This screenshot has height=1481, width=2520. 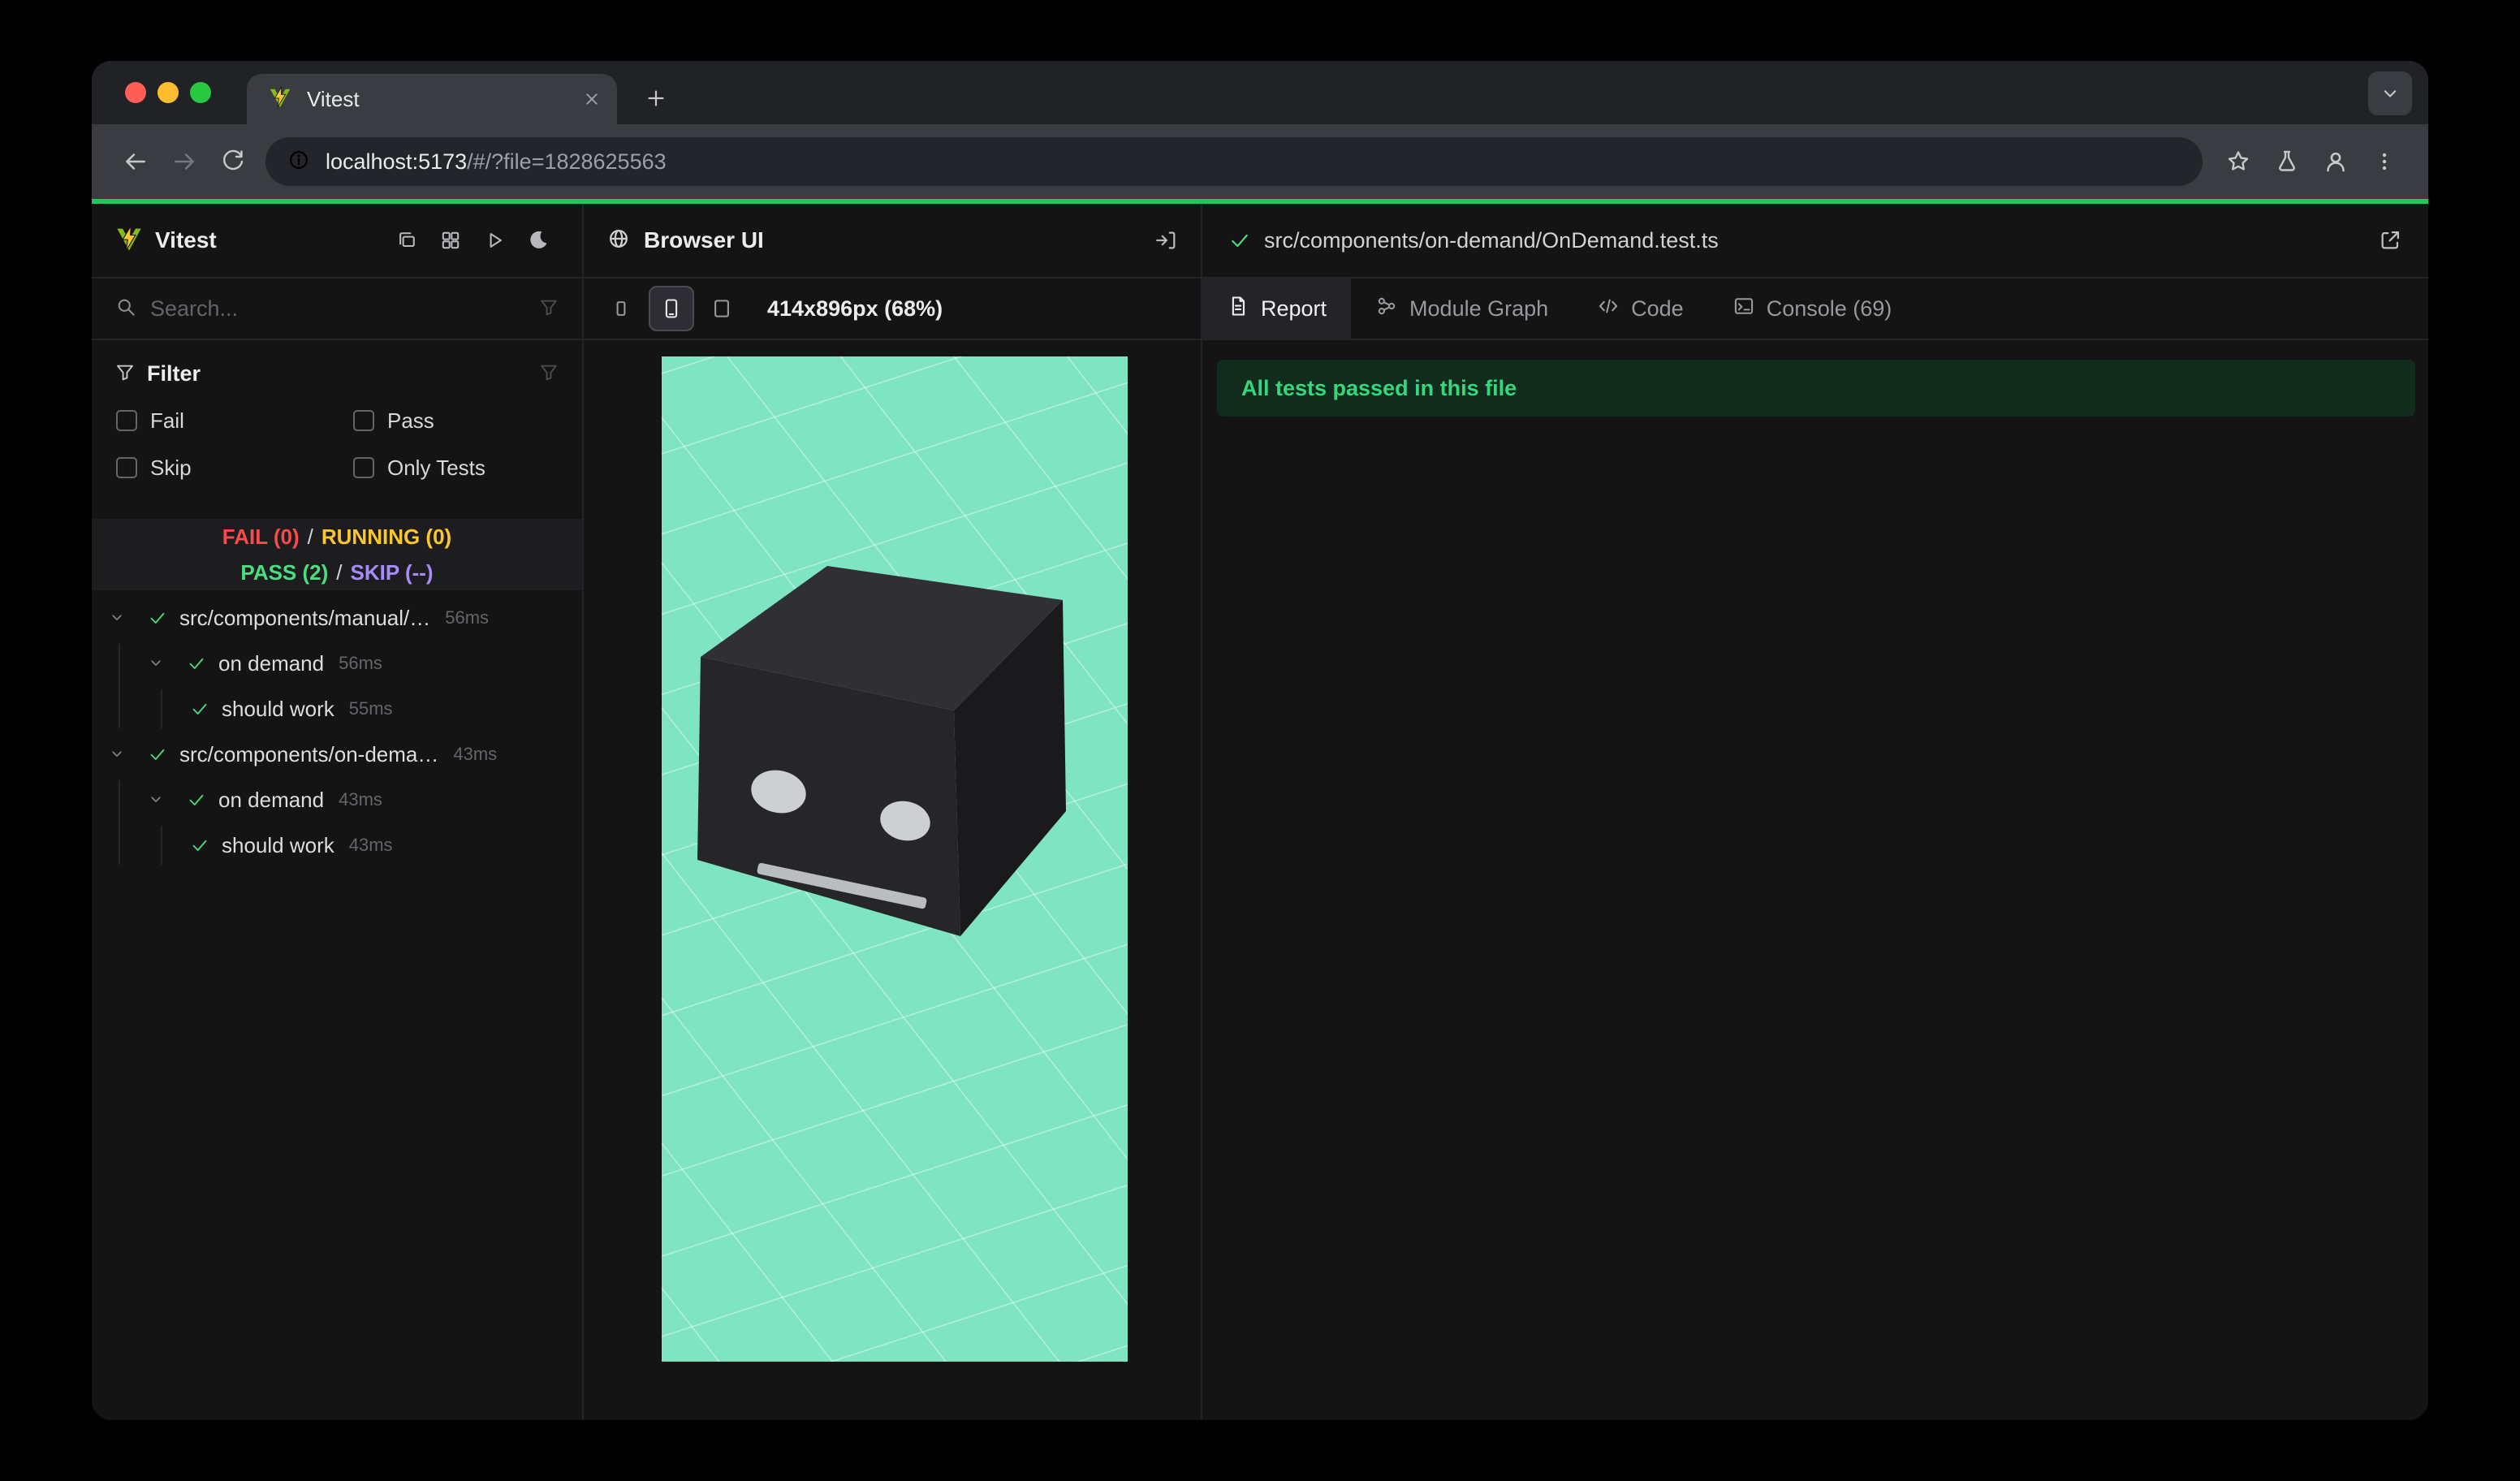 What do you see at coordinates (2287, 161) in the screenshot?
I see `labs-flask-icon` at bounding box center [2287, 161].